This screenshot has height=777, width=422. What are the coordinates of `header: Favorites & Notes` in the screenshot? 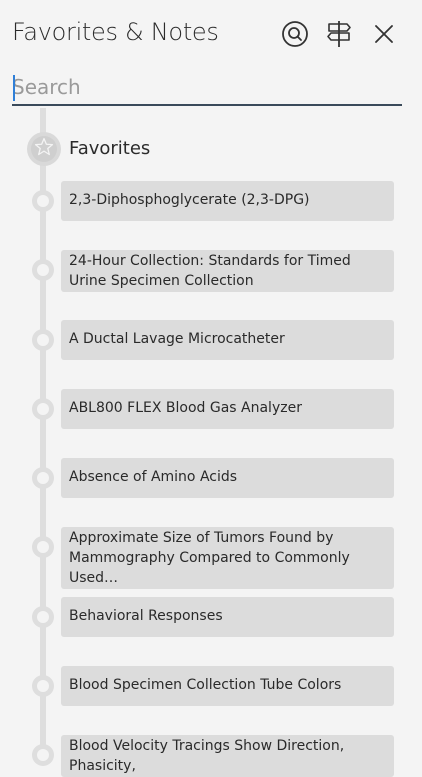 It's located at (211, 33).